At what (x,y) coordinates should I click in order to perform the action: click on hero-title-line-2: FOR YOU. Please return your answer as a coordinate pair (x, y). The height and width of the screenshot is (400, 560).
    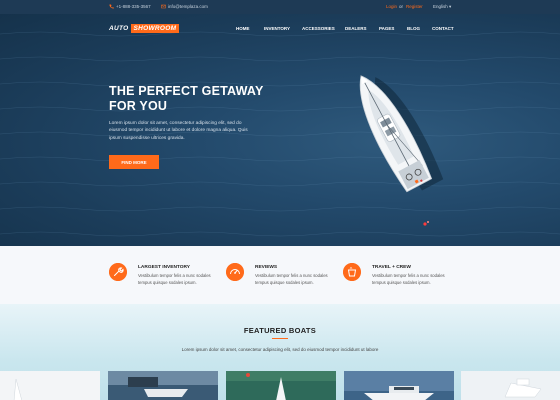
    Looking at the image, I should click on (138, 106).